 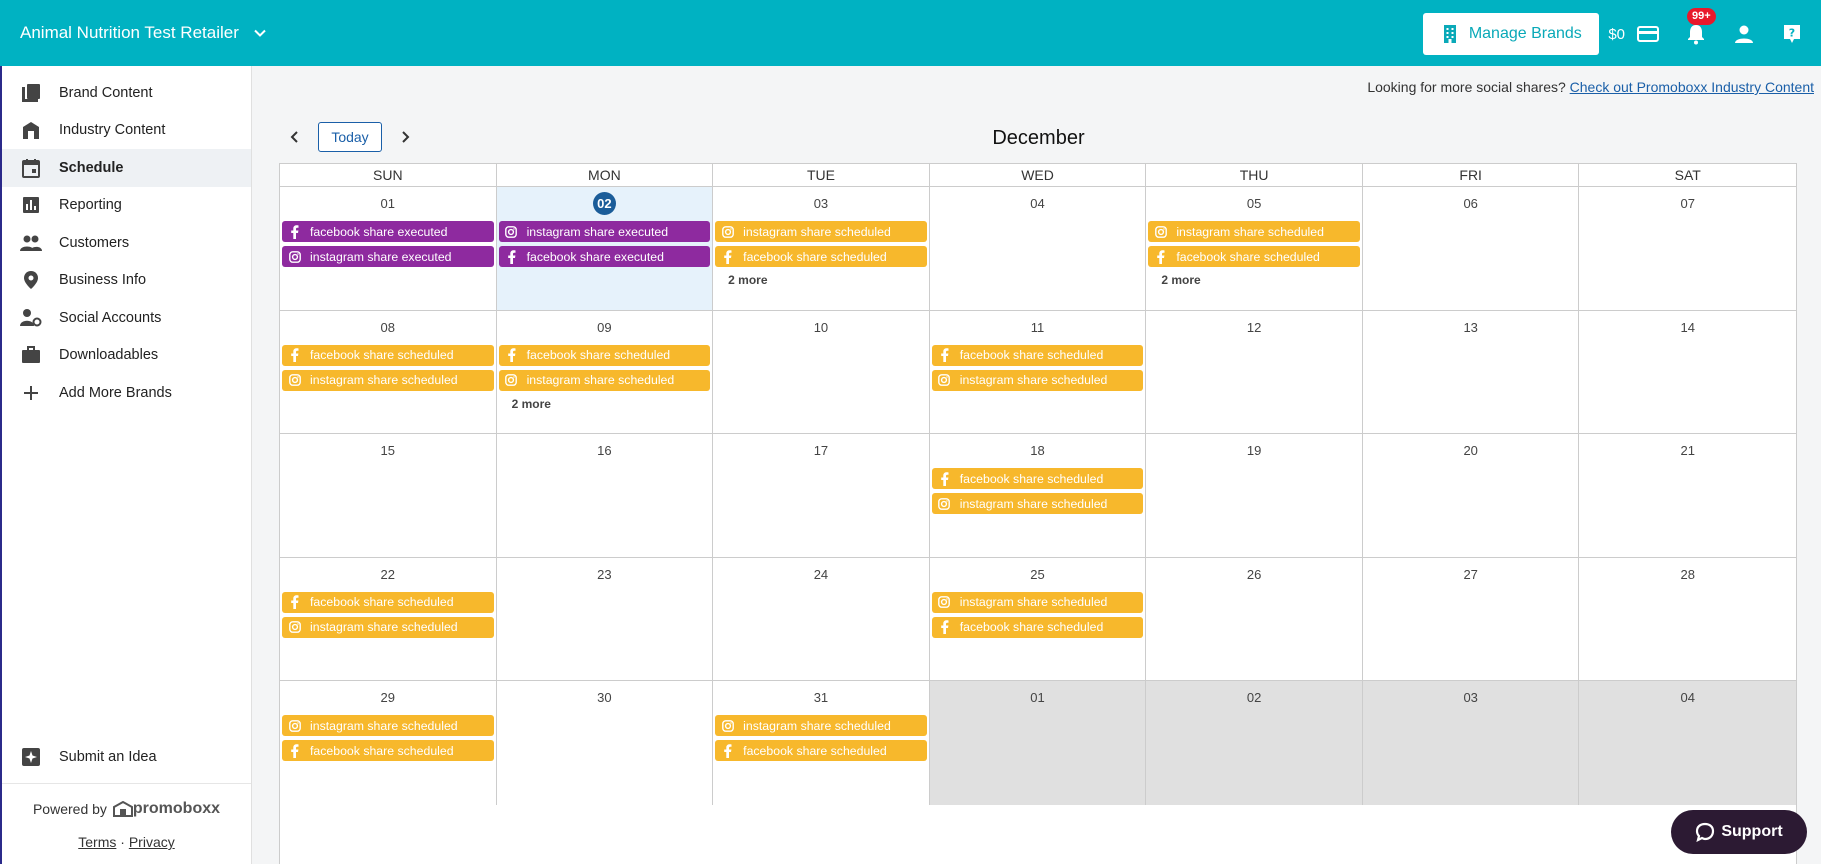 I want to click on day-number: 01, so click(x=388, y=203).